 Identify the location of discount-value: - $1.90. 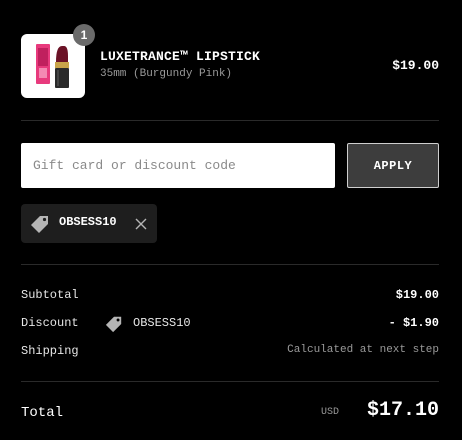
(413, 323).